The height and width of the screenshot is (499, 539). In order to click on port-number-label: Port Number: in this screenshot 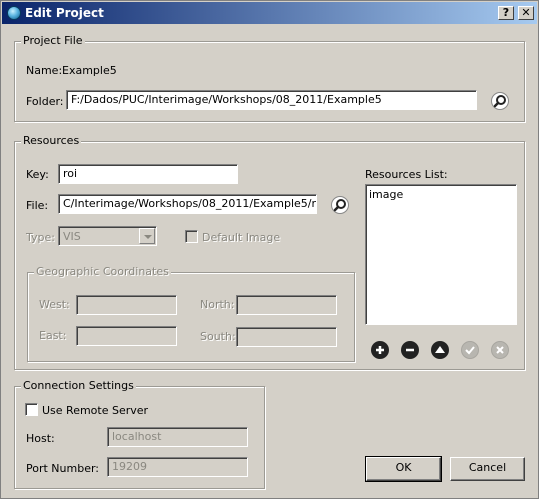, I will do `click(63, 468)`.